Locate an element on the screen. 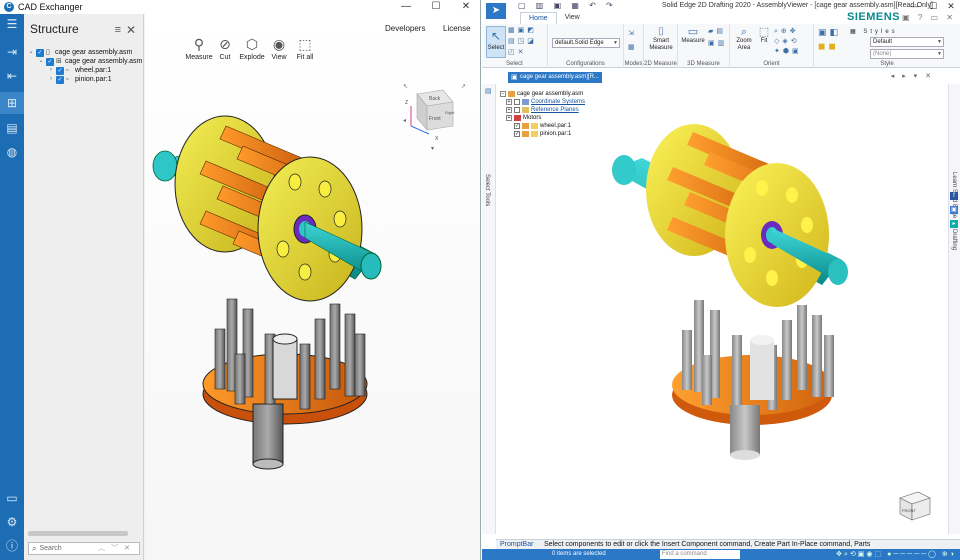 This screenshot has width=960, height=560. quick-access-icons: ▢ ▥ ▣ ▦ ↶ ↷ is located at coordinates (567, 5).